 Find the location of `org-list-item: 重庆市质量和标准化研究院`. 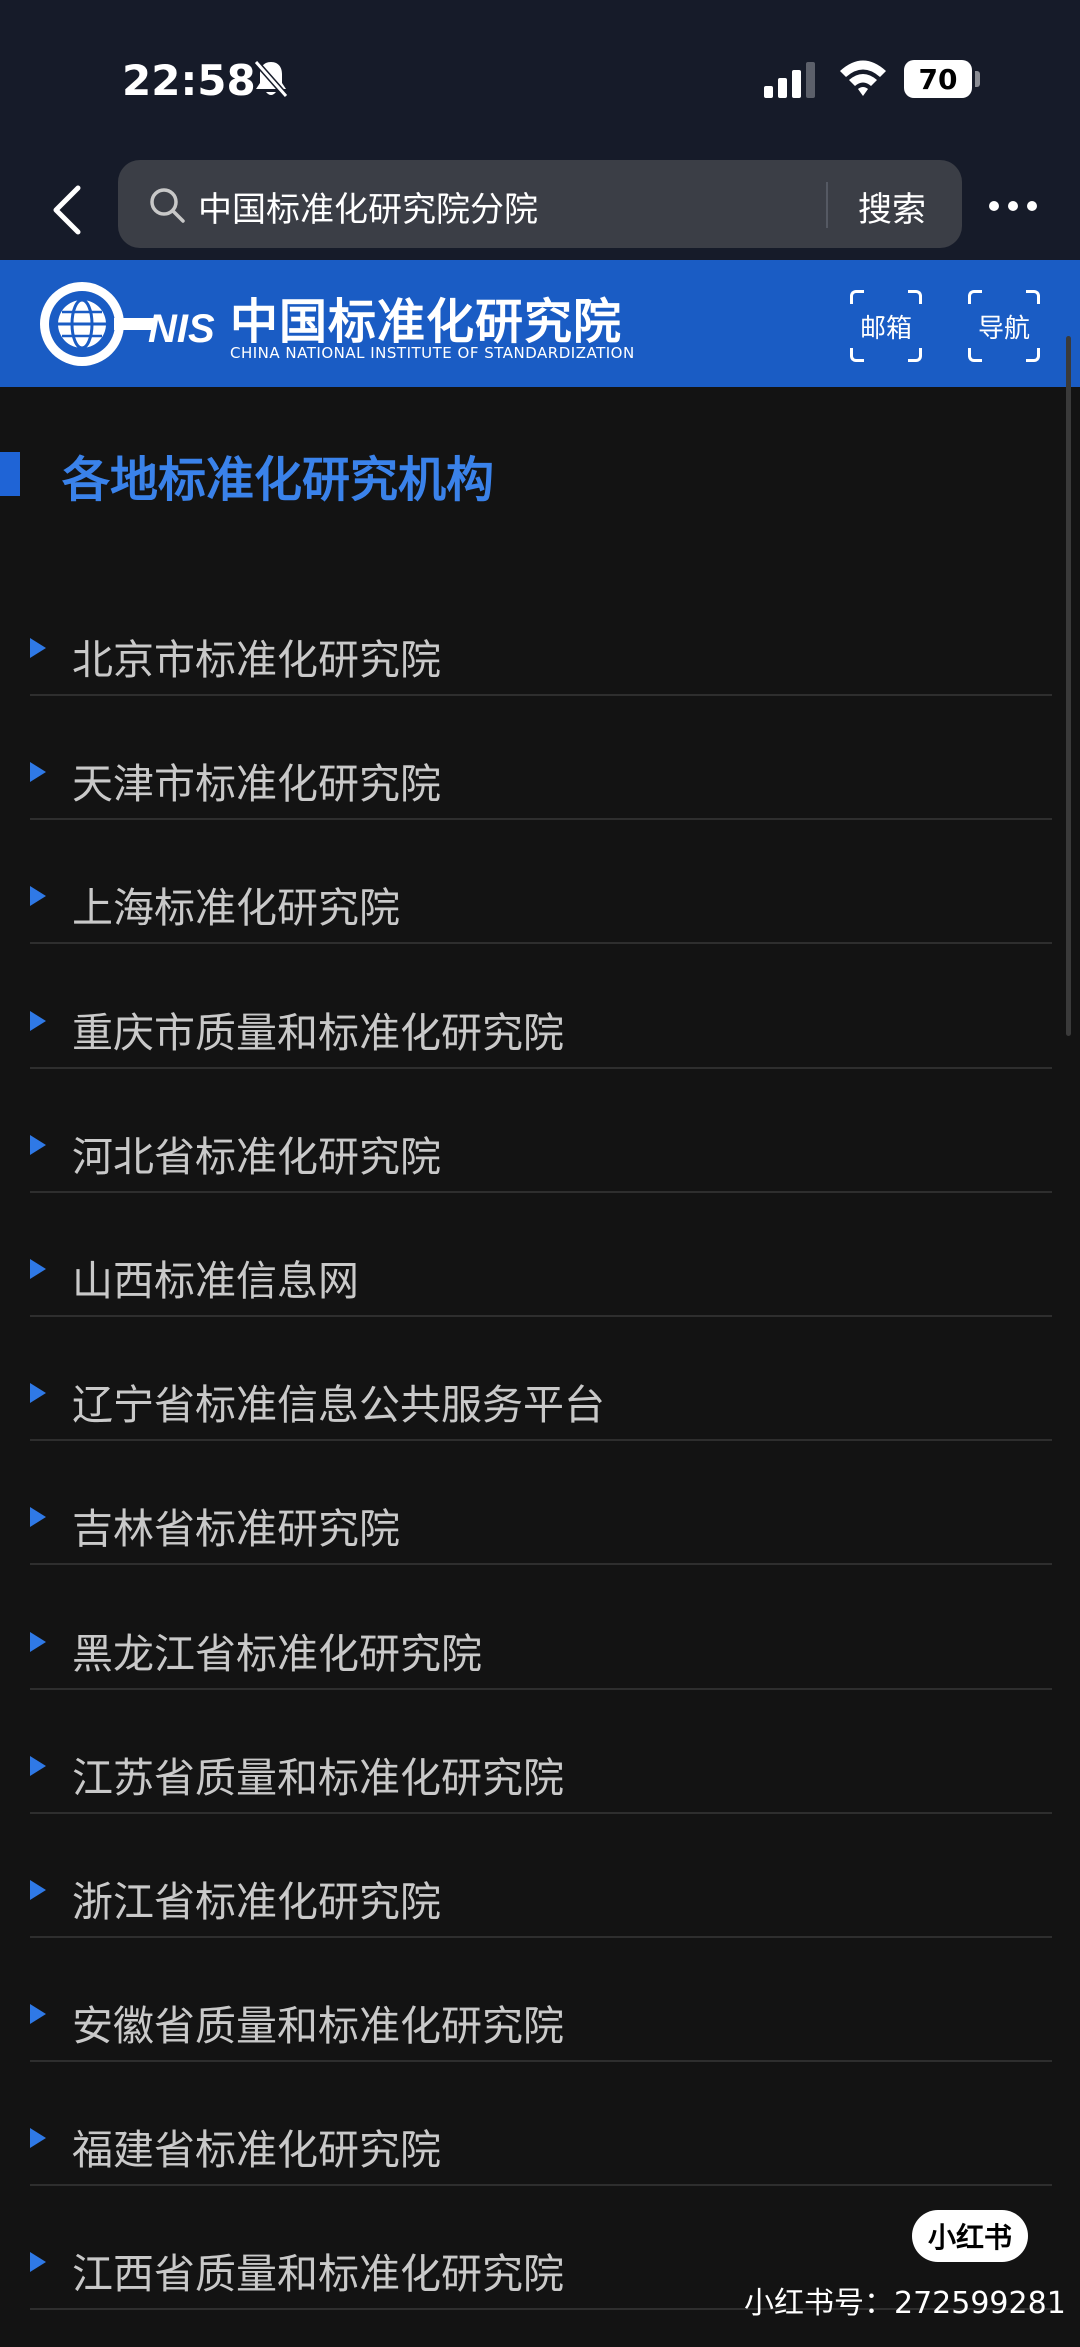

org-list-item: 重庆市质量和标准化研究院 is located at coordinates (540, 1035).